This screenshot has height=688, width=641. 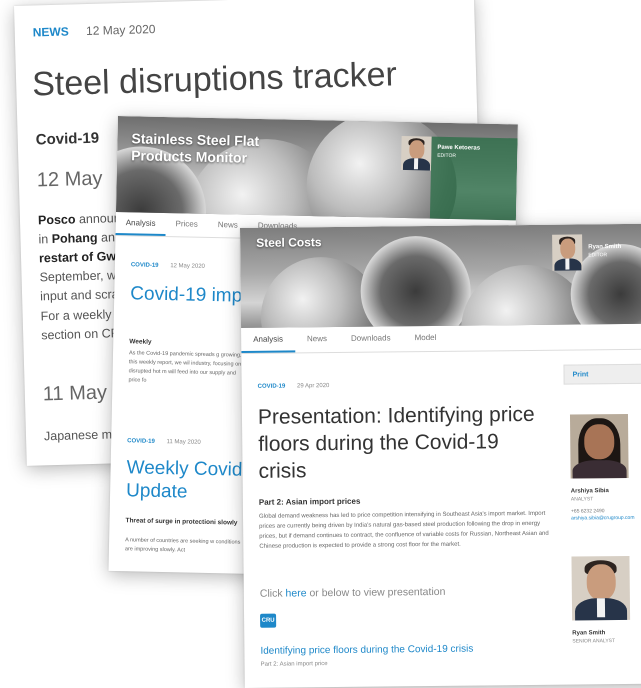 I want to click on page-title: Steel disruptions tracker, so click(x=214, y=79).